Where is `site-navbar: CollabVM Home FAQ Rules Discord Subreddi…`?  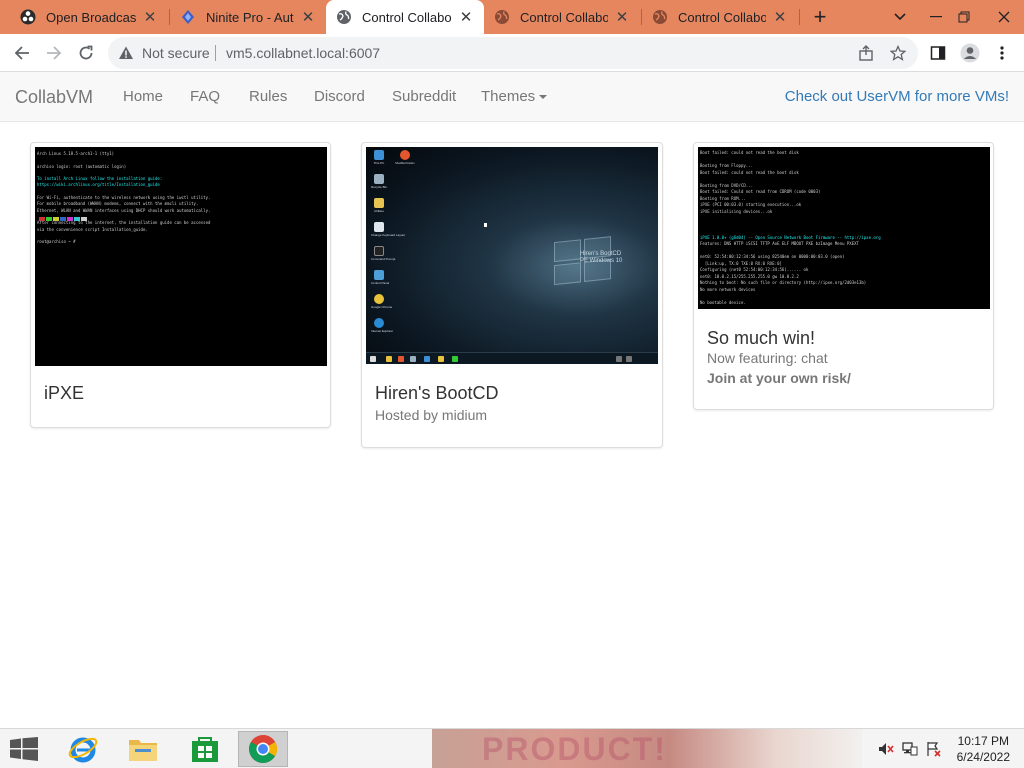 site-navbar: CollabVM Home FAQ Rules Discord Subreddi… is located at coordinates (512, 97).